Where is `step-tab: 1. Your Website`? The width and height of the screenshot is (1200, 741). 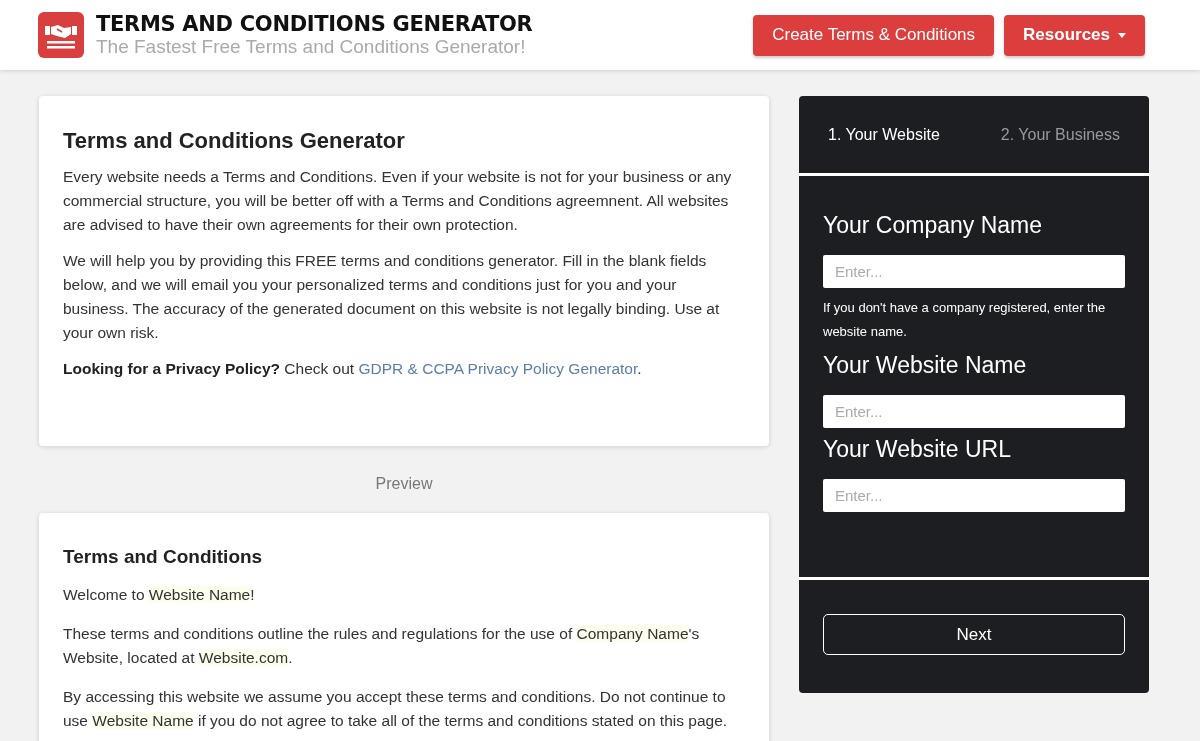
step-tab: 1. Your Website is located at coordinates (884, 134).